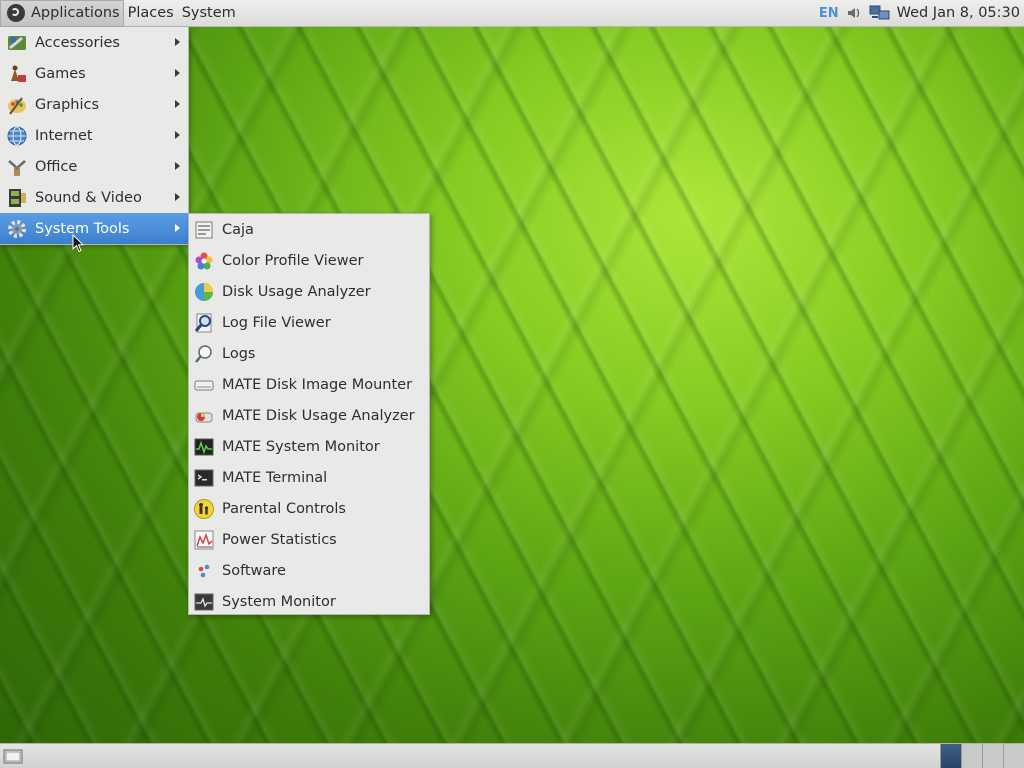 This screenshot has width=1024, height=768. Describe the element at coordinates (94, 228) in the screenshot. I see `menu-item-system-tools: System Tools` at that location.